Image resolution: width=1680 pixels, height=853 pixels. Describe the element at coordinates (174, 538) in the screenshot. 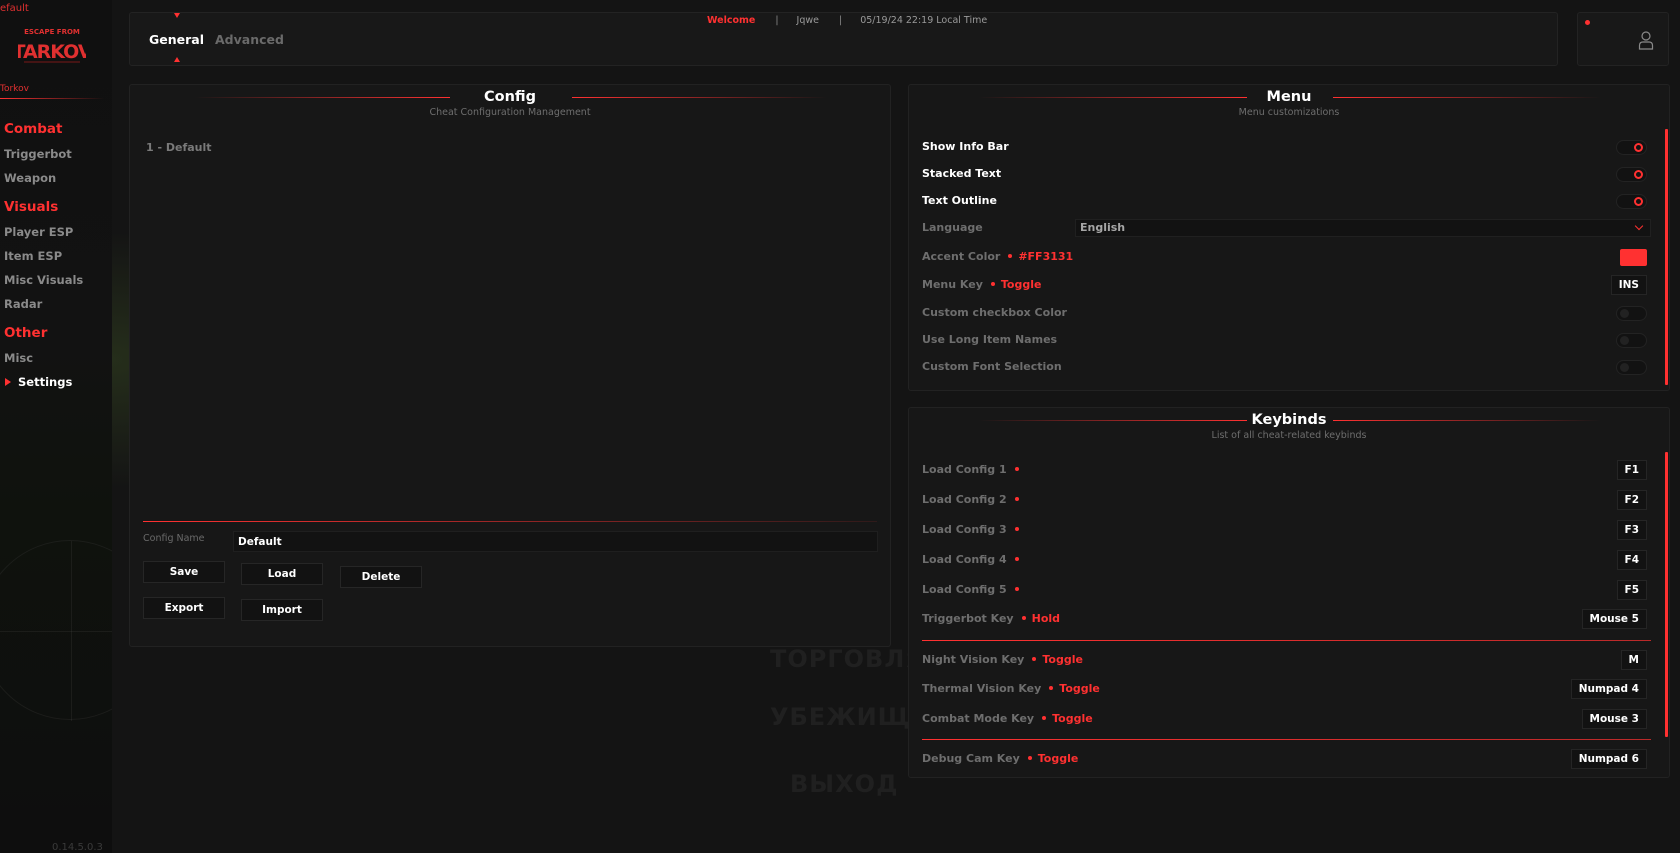

I see `config-name-label: Config Name` at that location.